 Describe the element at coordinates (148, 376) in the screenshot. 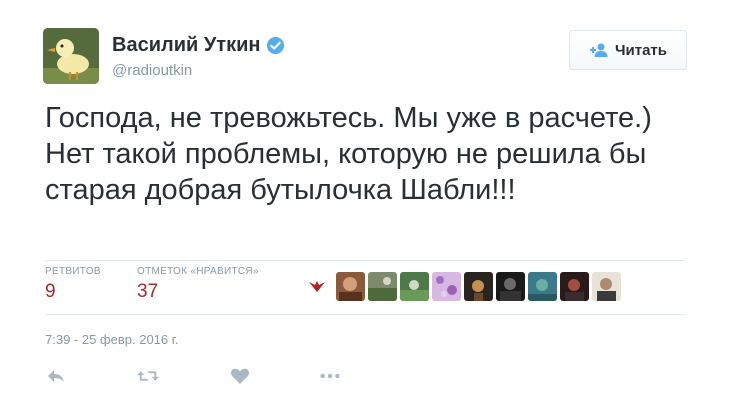

I see `retweet-icon` at that location.